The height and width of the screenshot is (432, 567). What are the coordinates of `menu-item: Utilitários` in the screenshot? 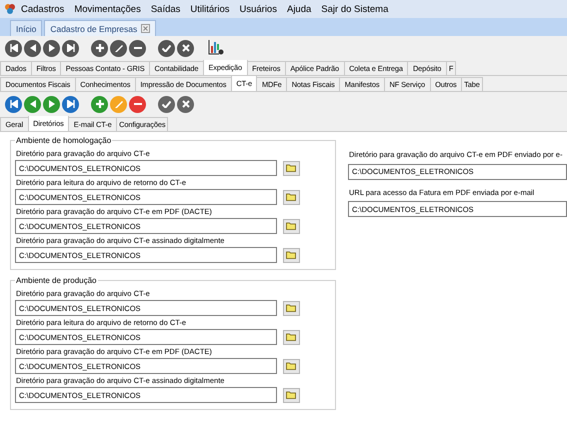 It's located at (209, 9).